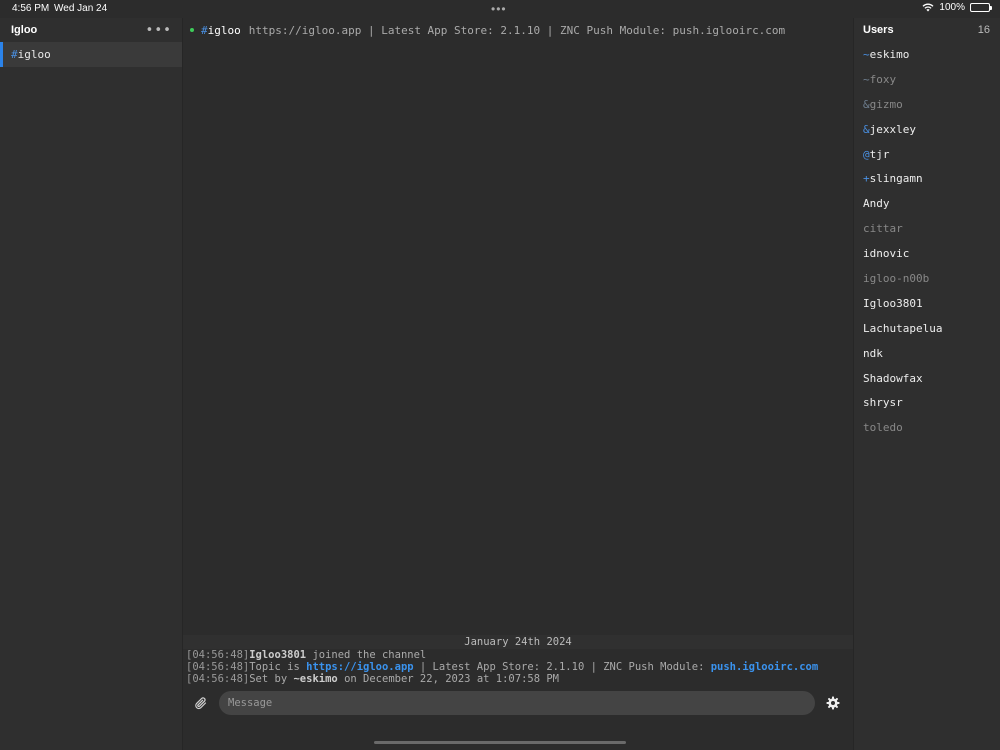 This screenshot has width=1000, height=750. Describe the element at coordinates (448, 679) in the screenshot. I see `message-text: on December 22, 2023 at 1:07:58 PM` at that location.